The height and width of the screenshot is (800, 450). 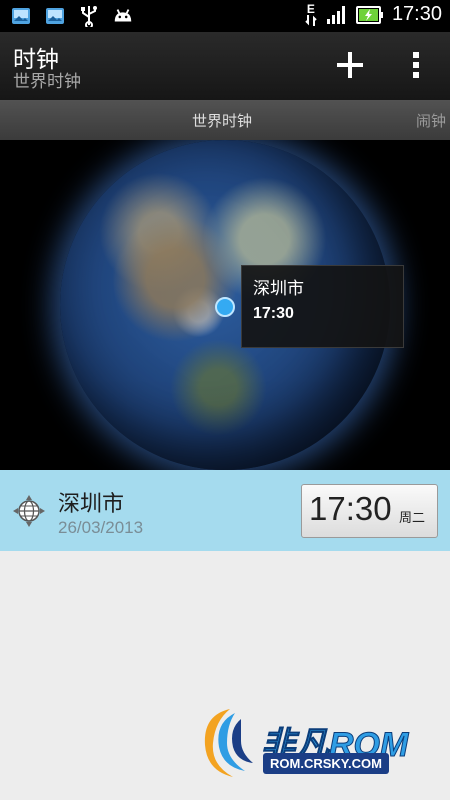 I want to click on city-name: 深圳市, so click(x=91, y=504).